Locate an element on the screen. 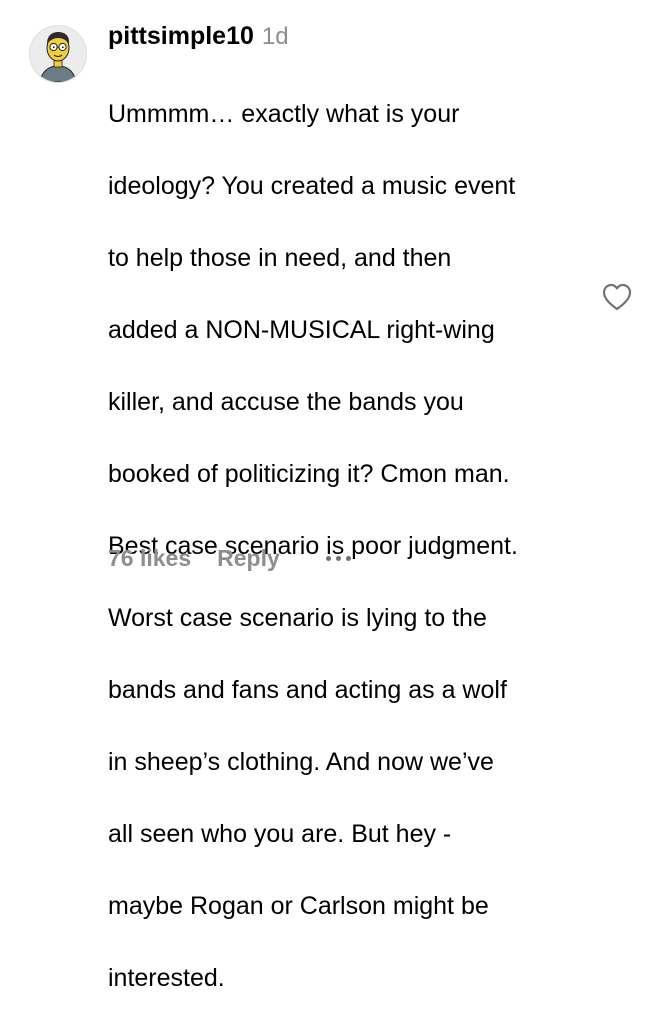  timestamp: 1d is located at coordinates (275, 36).